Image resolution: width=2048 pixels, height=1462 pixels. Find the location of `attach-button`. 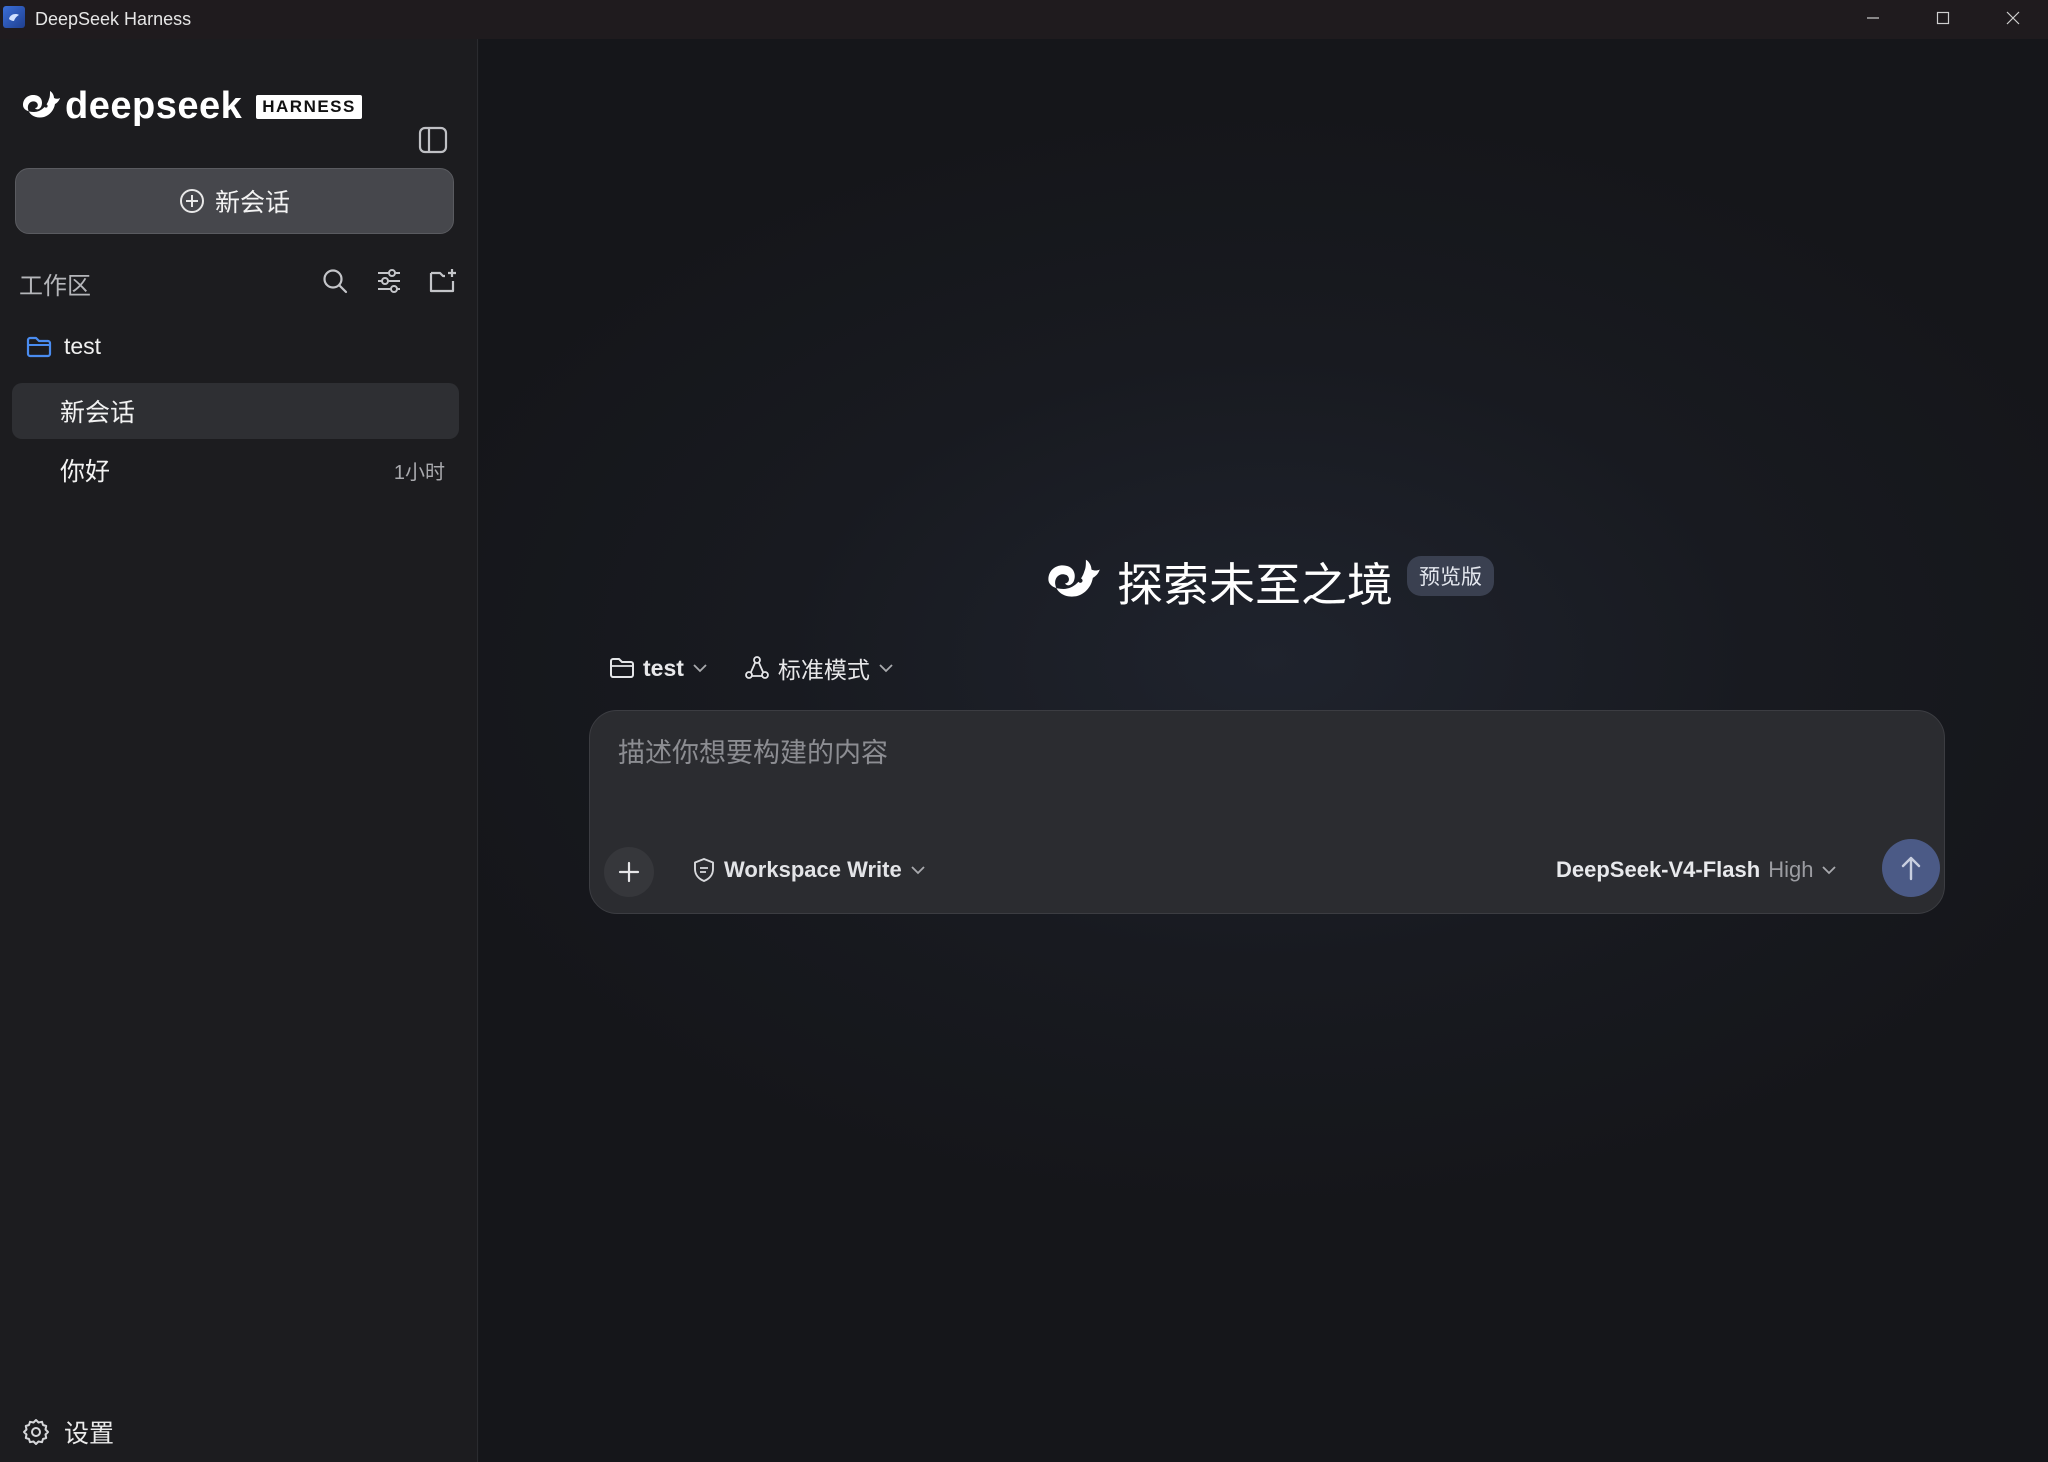

attach-button is located at coordinates (629, 872).